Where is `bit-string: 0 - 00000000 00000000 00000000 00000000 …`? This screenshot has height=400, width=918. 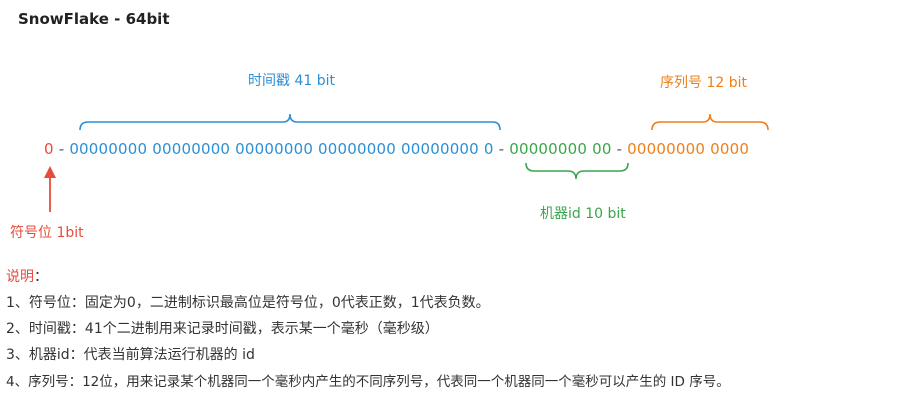
bit-string: 0 - 00000000 00000000 00000000 00000000 … is located at coordinates (396, 149).